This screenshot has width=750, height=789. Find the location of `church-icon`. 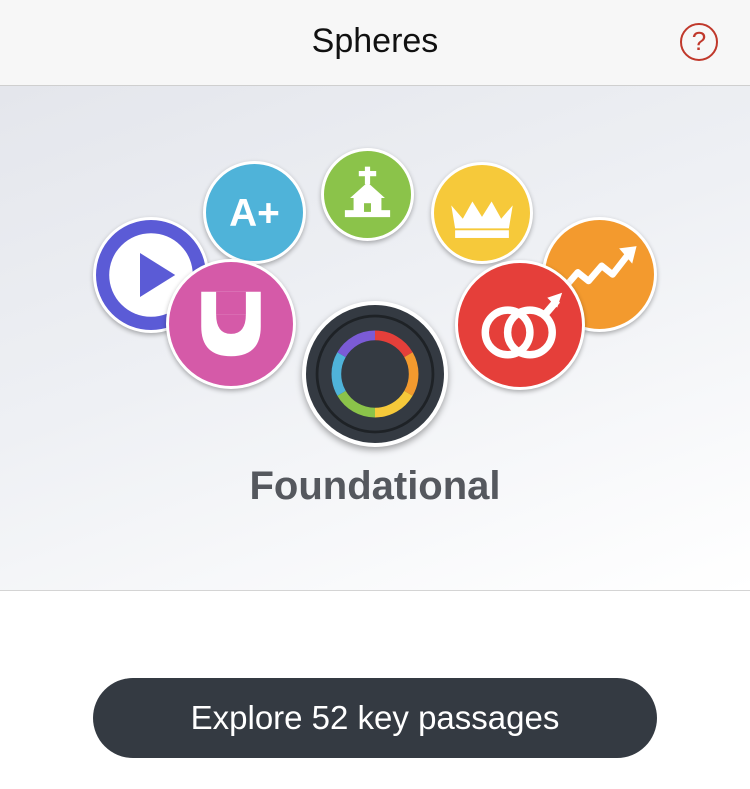

church-icon is located at coordinates (367, 192).